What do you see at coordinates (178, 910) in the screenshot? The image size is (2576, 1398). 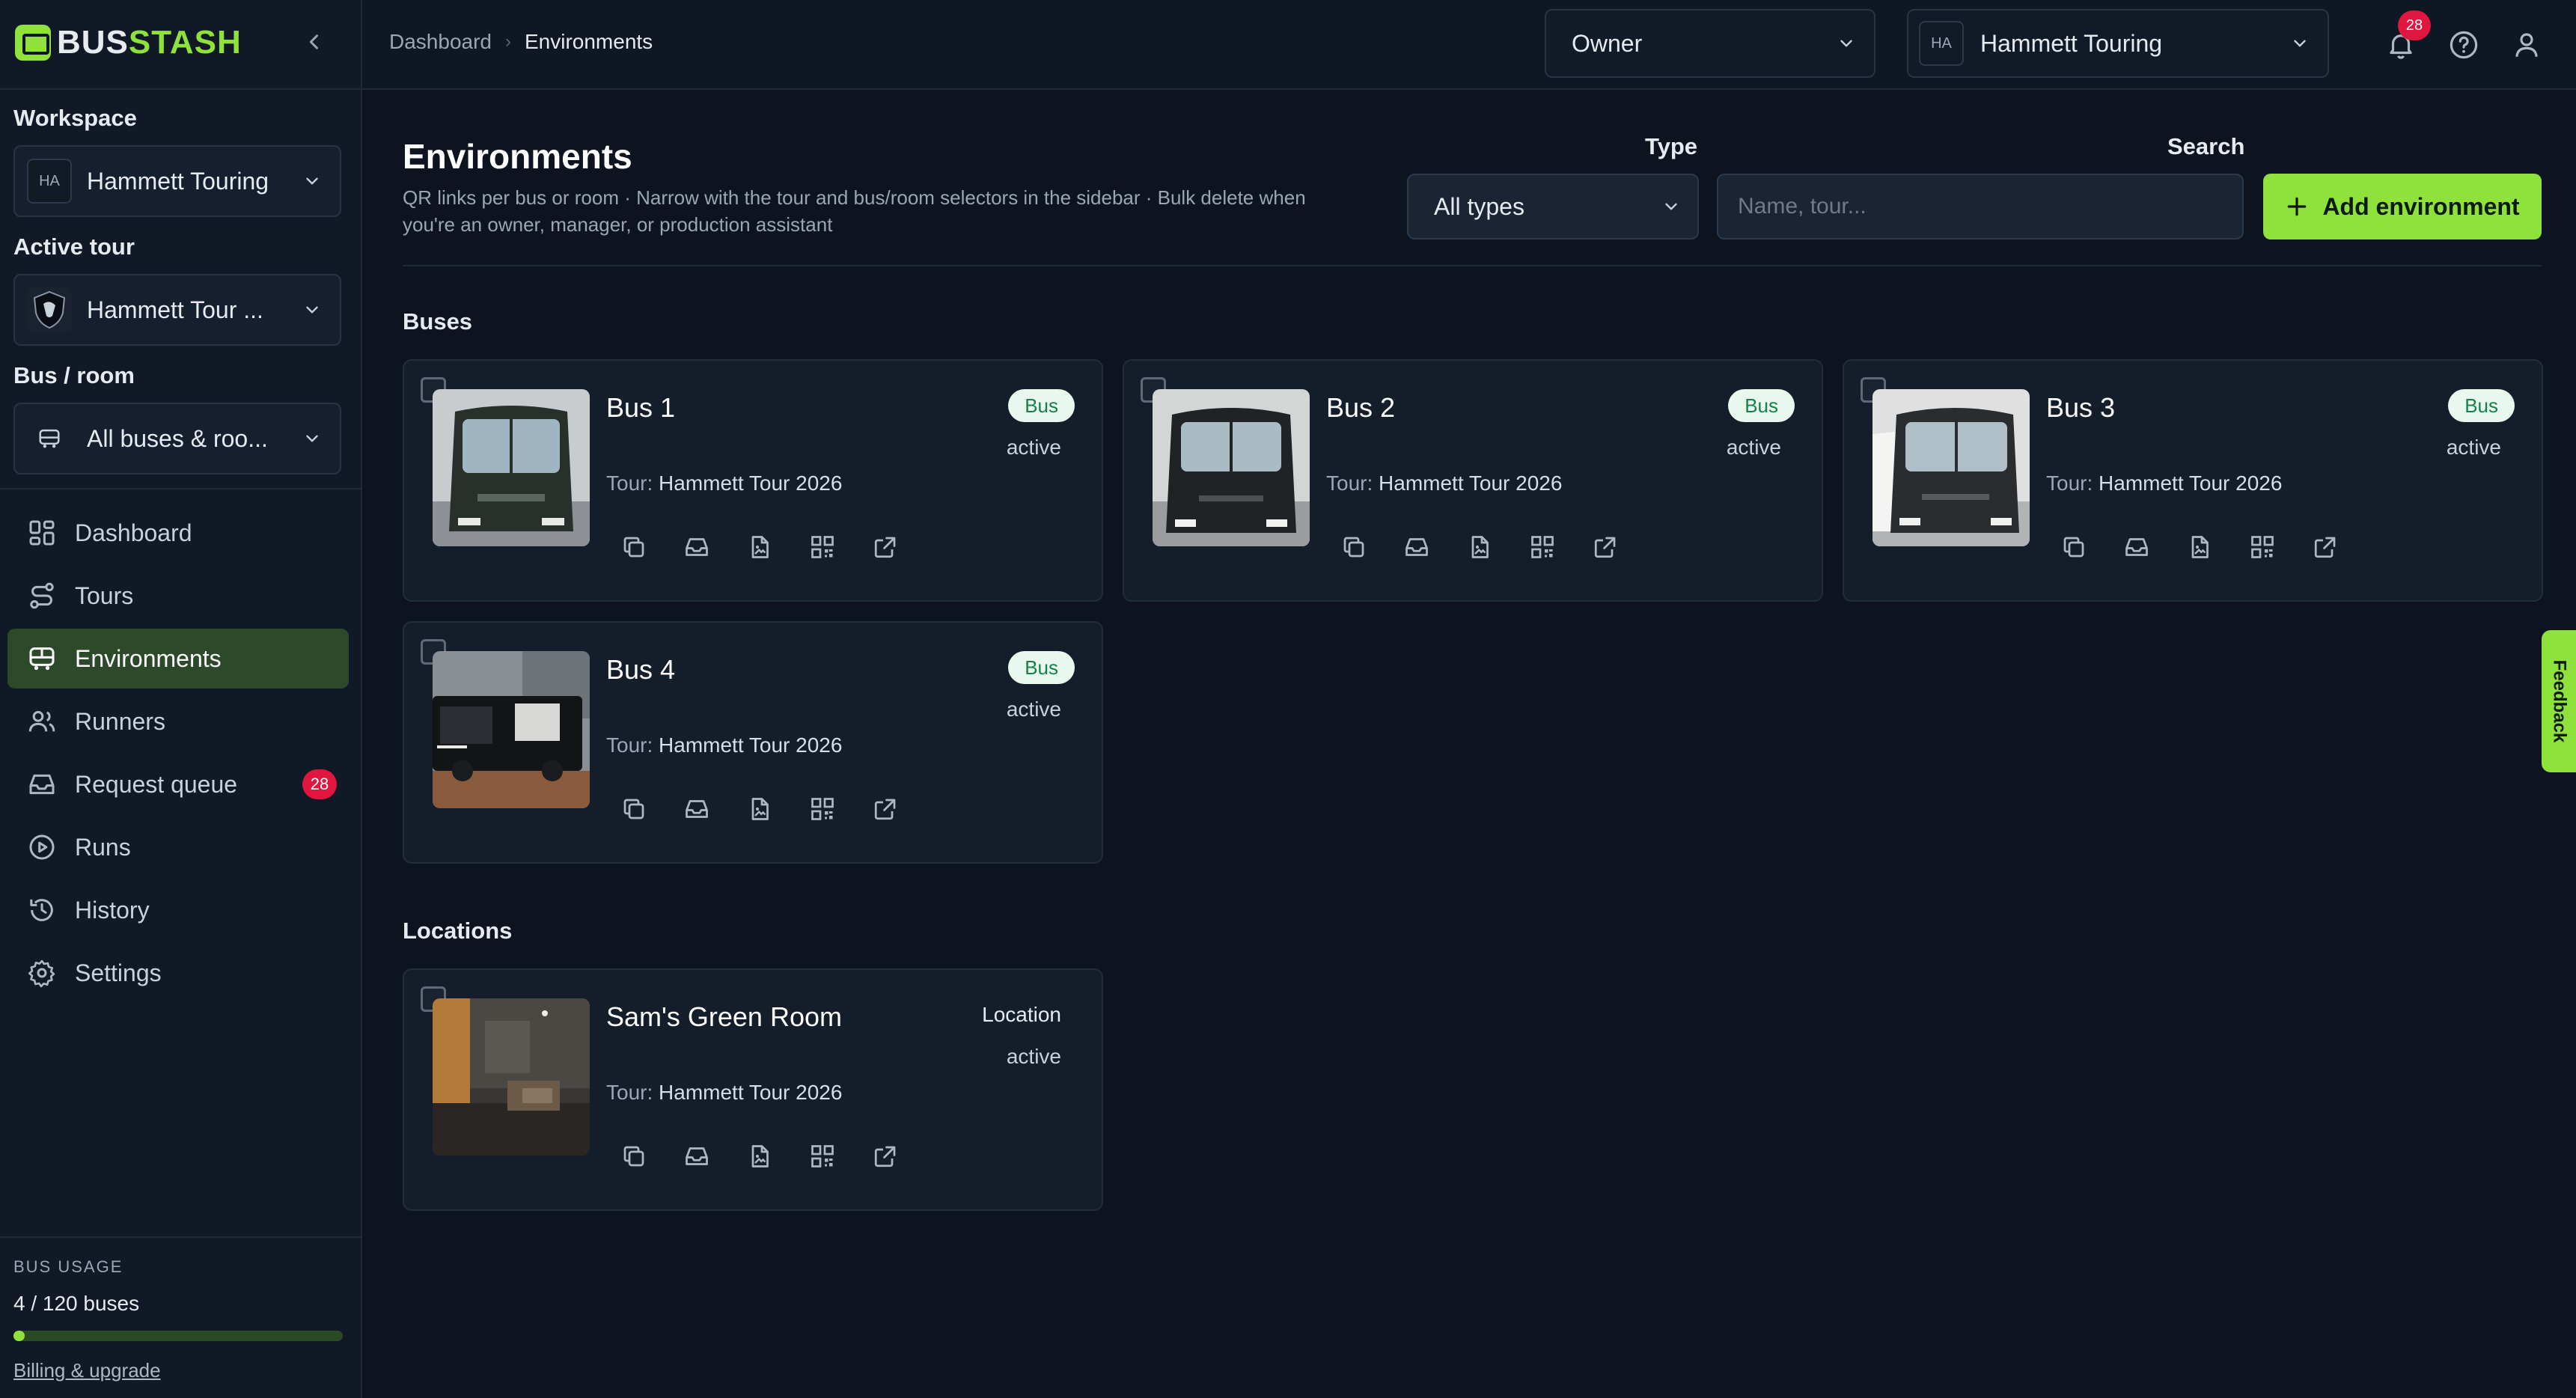 I see `sidebar-item-history: History` at bounding box center [178, 910].